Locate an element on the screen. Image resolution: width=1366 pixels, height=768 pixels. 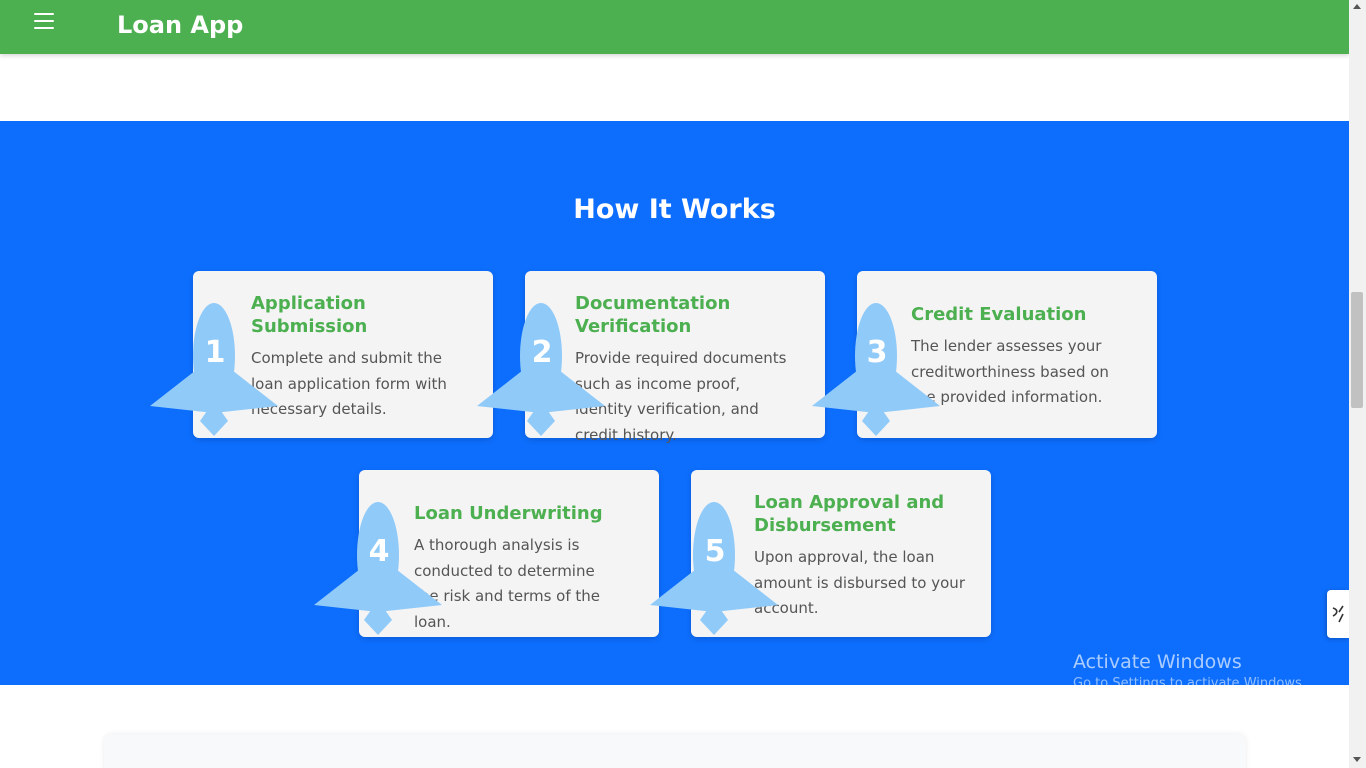
side-feedback-tab is located at coordinates (1338, 614).